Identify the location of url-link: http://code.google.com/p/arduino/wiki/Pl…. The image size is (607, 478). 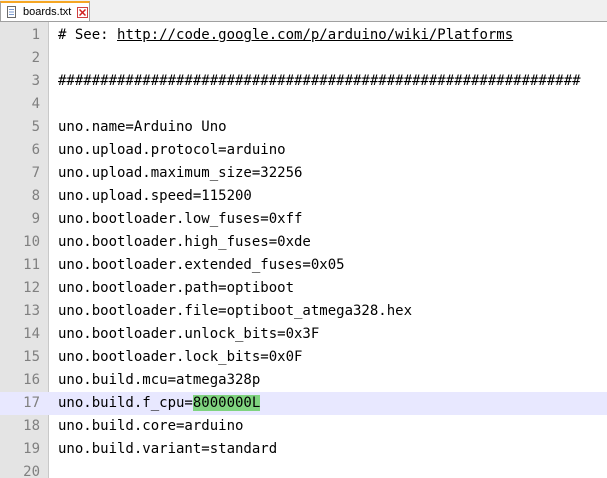
(315, 35).